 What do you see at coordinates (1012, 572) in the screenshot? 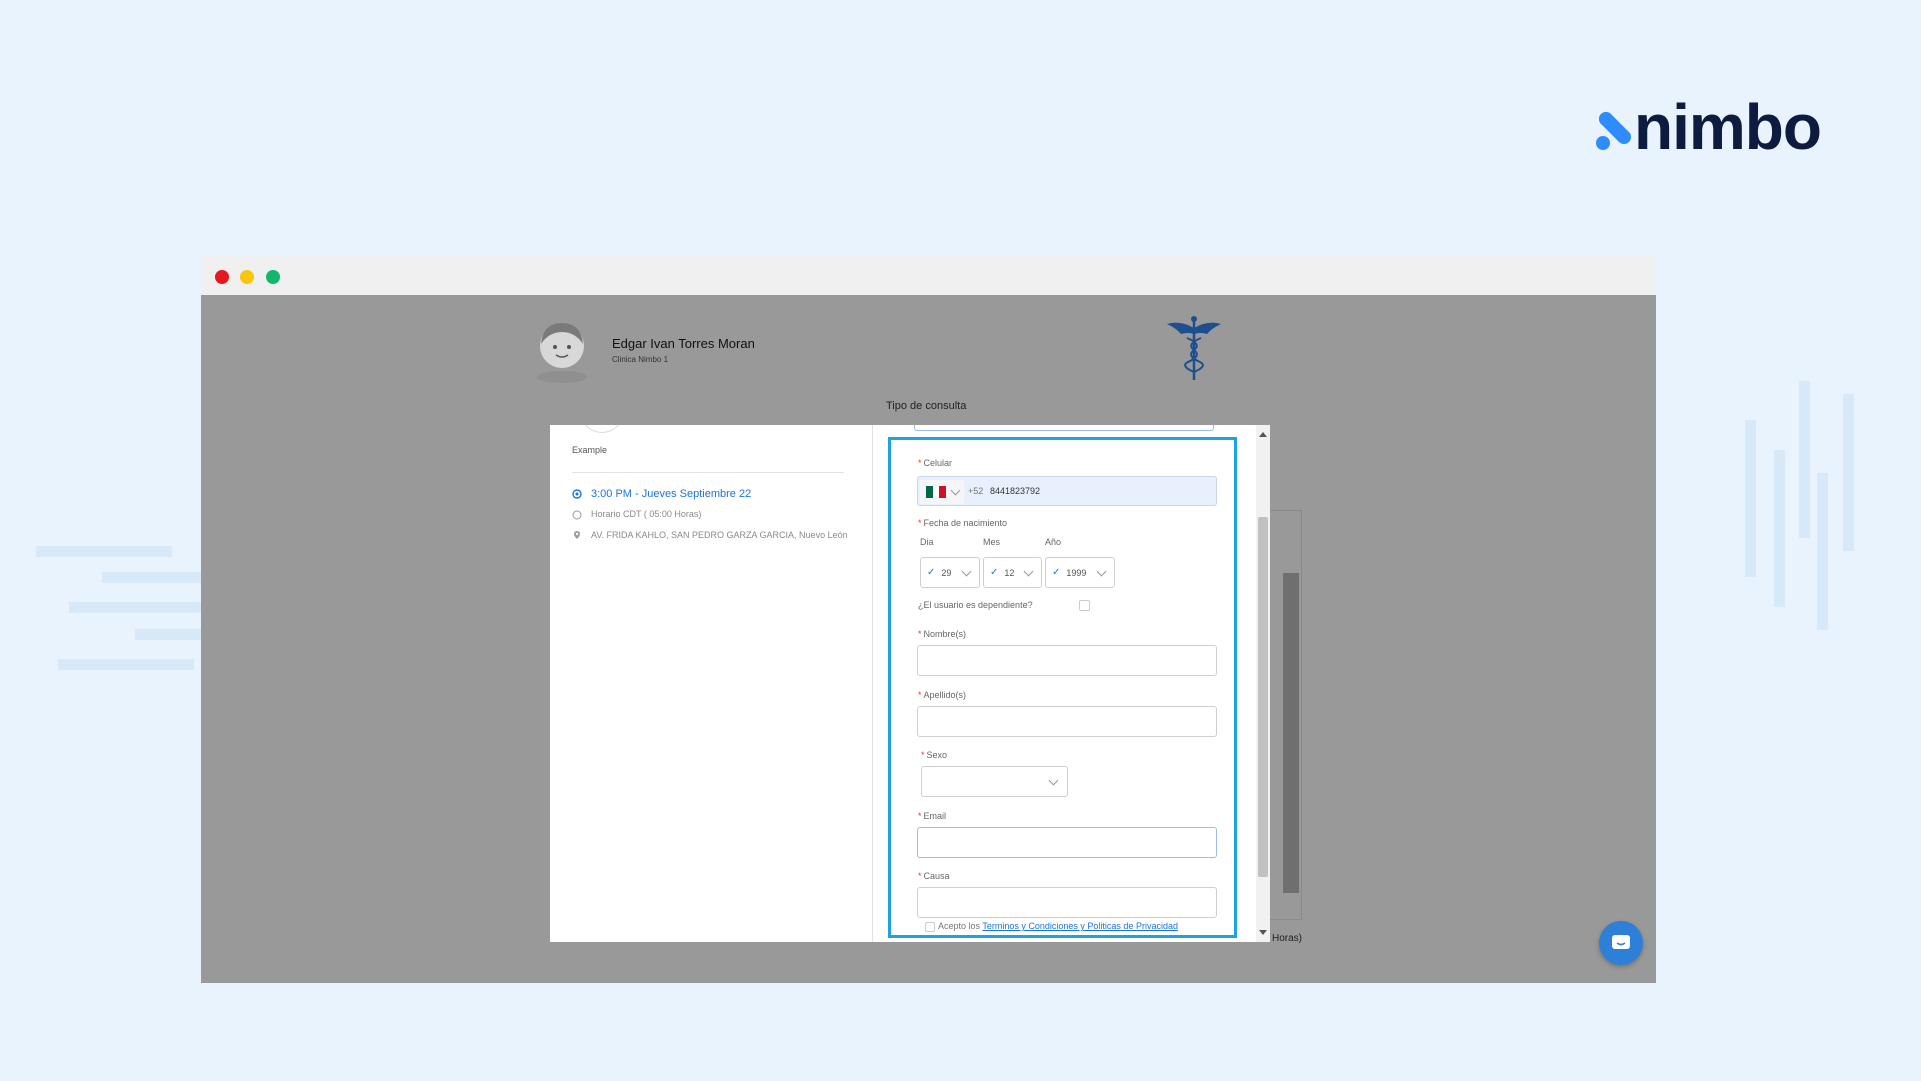
I see `mes-select: ✓ 12` at bounding box center [1012, 572].